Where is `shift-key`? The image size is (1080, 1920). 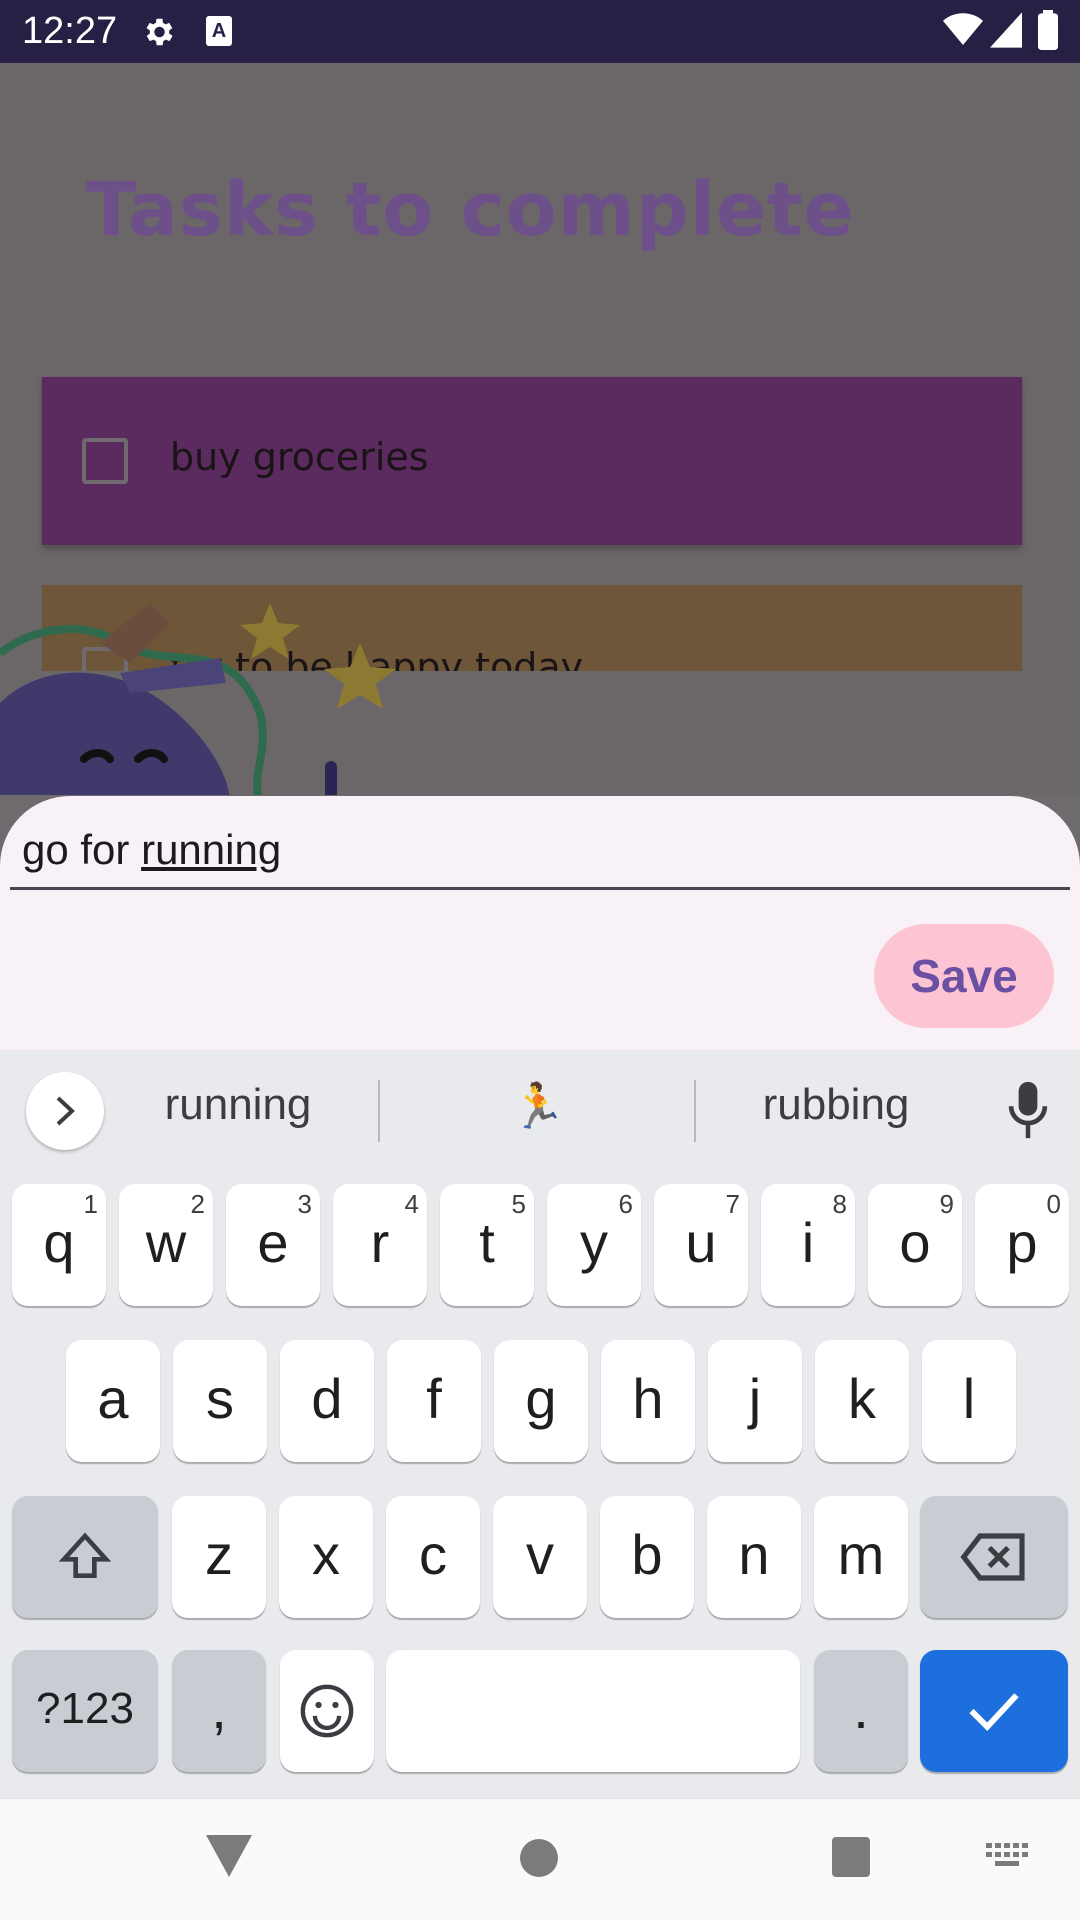 shift-key is located at coordinates (85, 1557).